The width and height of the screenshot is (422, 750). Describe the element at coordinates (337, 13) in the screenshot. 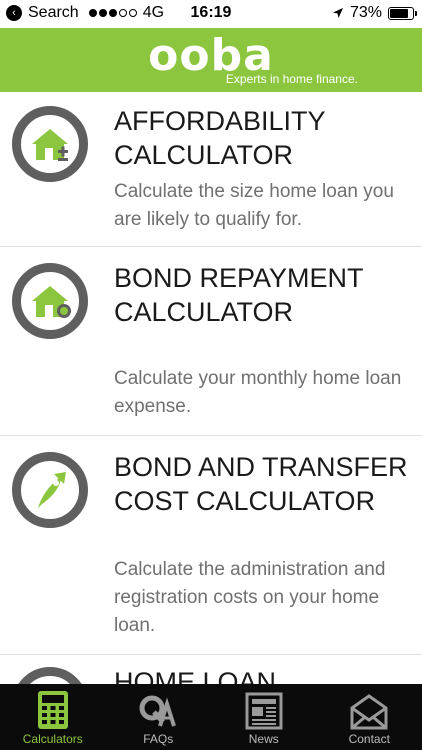

I see `location-arrow-icon` at that location.